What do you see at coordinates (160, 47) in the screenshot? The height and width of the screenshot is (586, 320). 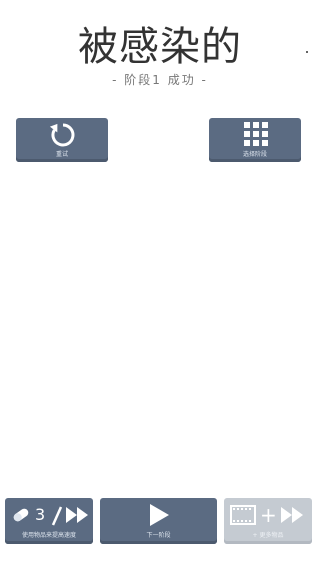 I see `page-title: 被感染的` at bounding box center [160, 47].